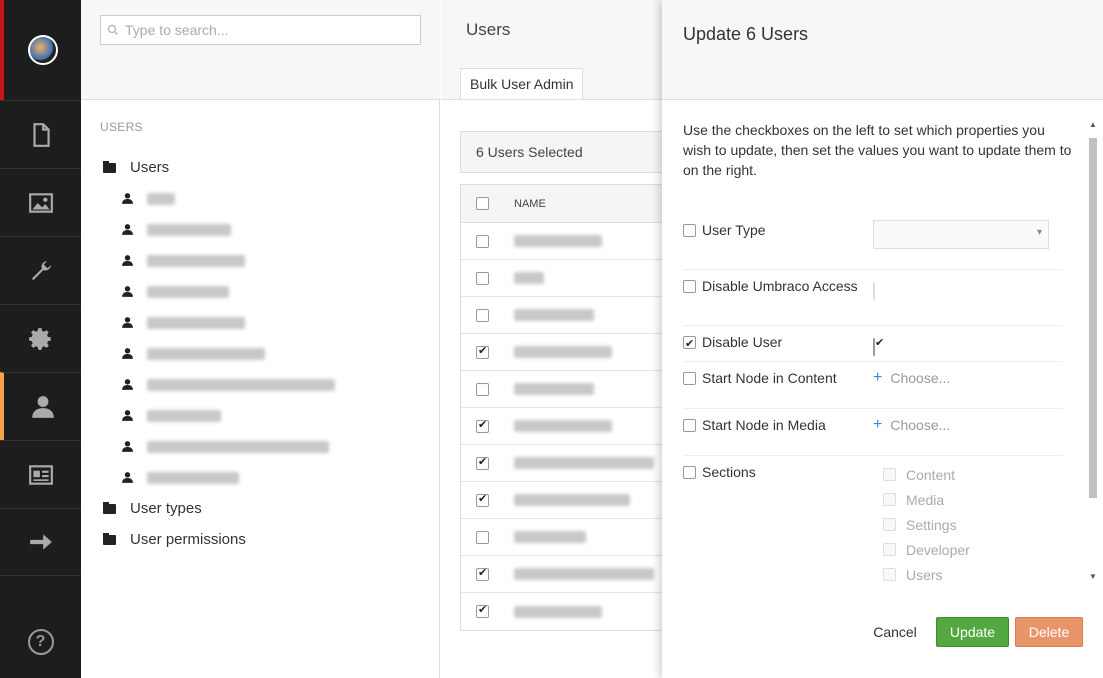 This screenshot has width=1103, height=678. Describe the element at coordinates (150, 167) in the screenshot. I see `tree-node-label: Users` at that location.